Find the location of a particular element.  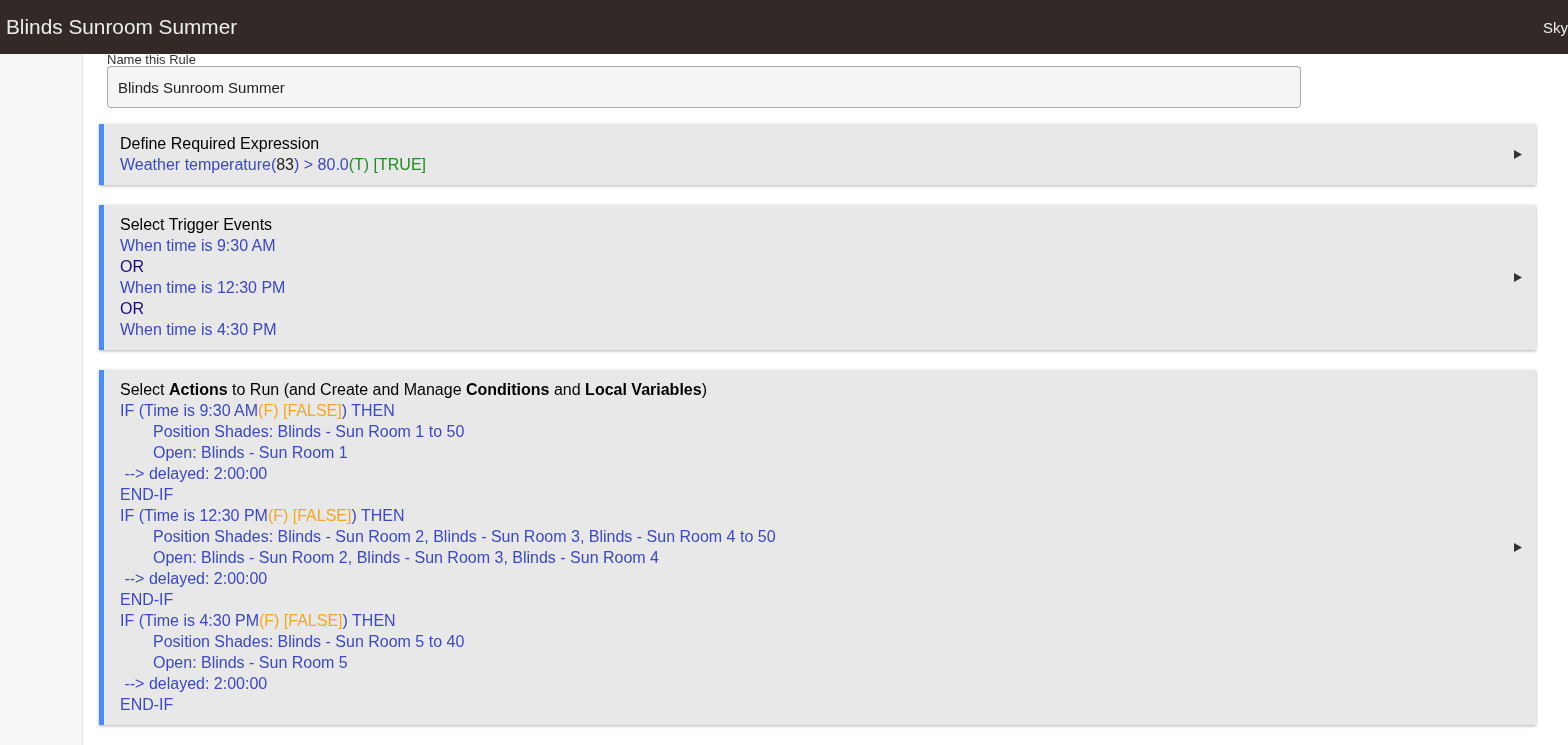

rule-name-field: Blinds Sunroom Summer is located at coordinates (704, 87).